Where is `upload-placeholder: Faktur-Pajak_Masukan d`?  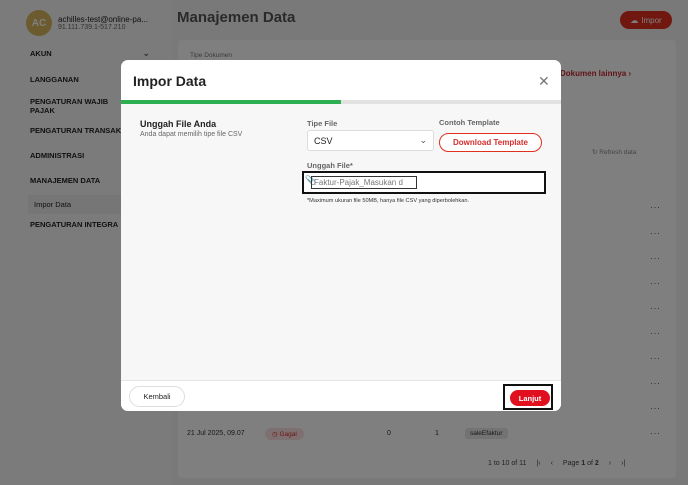 upload-placeholder: Faktur-Pajak_Masukan d is located at coordinates (358, 182).